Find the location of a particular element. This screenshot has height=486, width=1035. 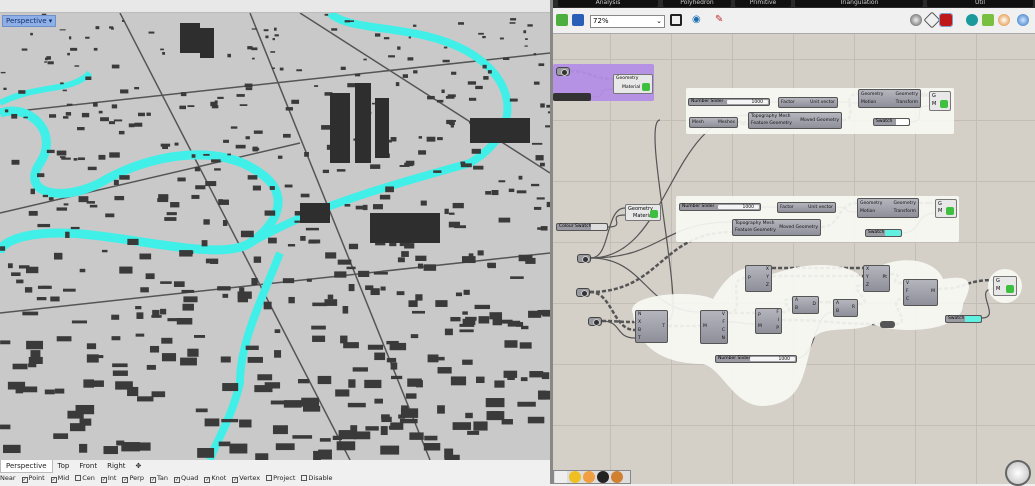

osnap-knot: ✓ Knot is located at coordinates (215, 478).